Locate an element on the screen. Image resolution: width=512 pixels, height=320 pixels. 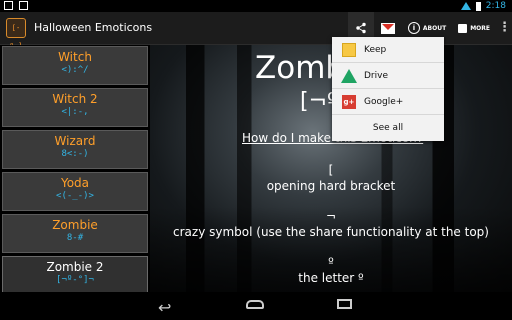
overflow-menu-icon: ⋮ is located at coordinates (504, 27).